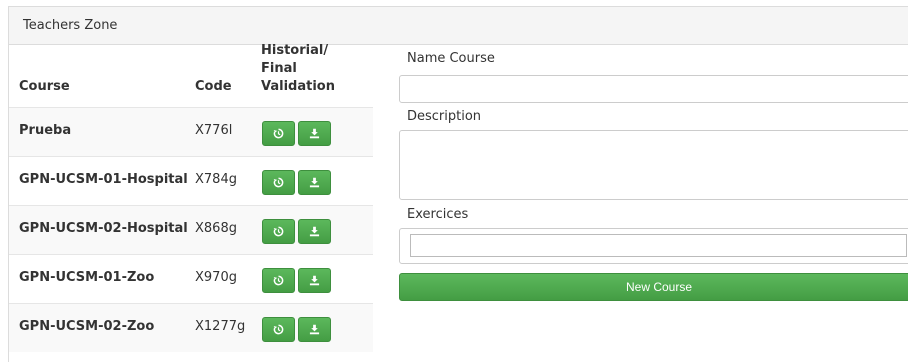  Describe the element at coordinates (191, 180) in the screenshot. I see `table-row: GPN-UCSM-01-Hospital X784g` at that location.